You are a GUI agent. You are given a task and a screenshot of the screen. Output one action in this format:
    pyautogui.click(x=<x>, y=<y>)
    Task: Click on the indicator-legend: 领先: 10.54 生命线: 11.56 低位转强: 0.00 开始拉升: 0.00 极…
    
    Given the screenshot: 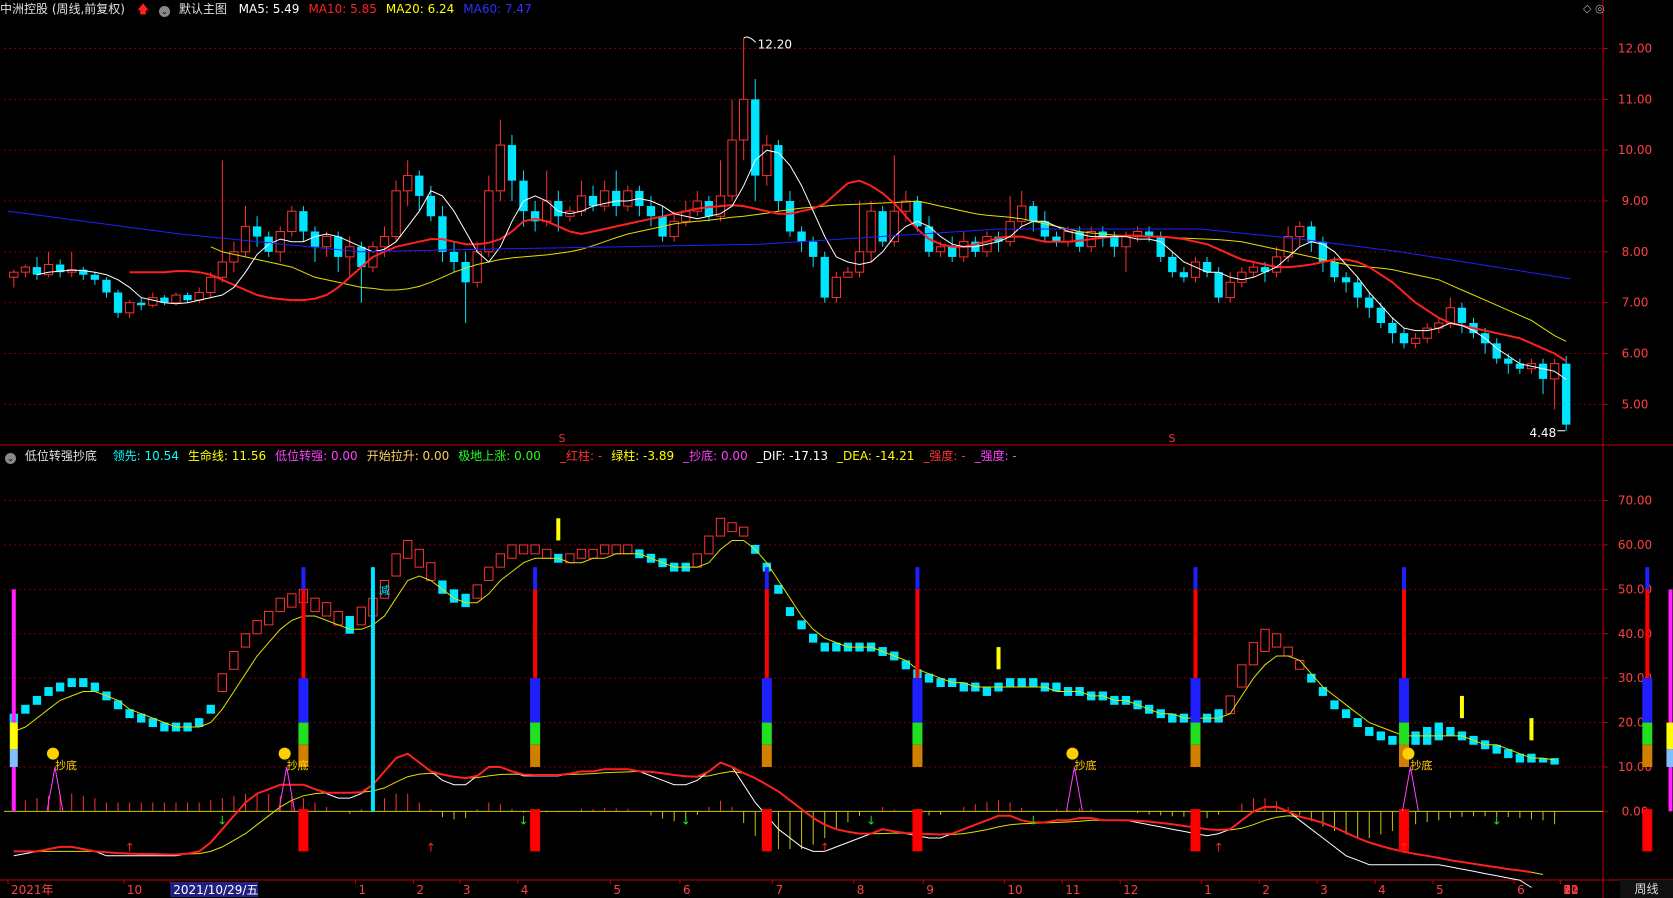 What is the action you would take?
    pyautogui.click(x=331, y=456)
    